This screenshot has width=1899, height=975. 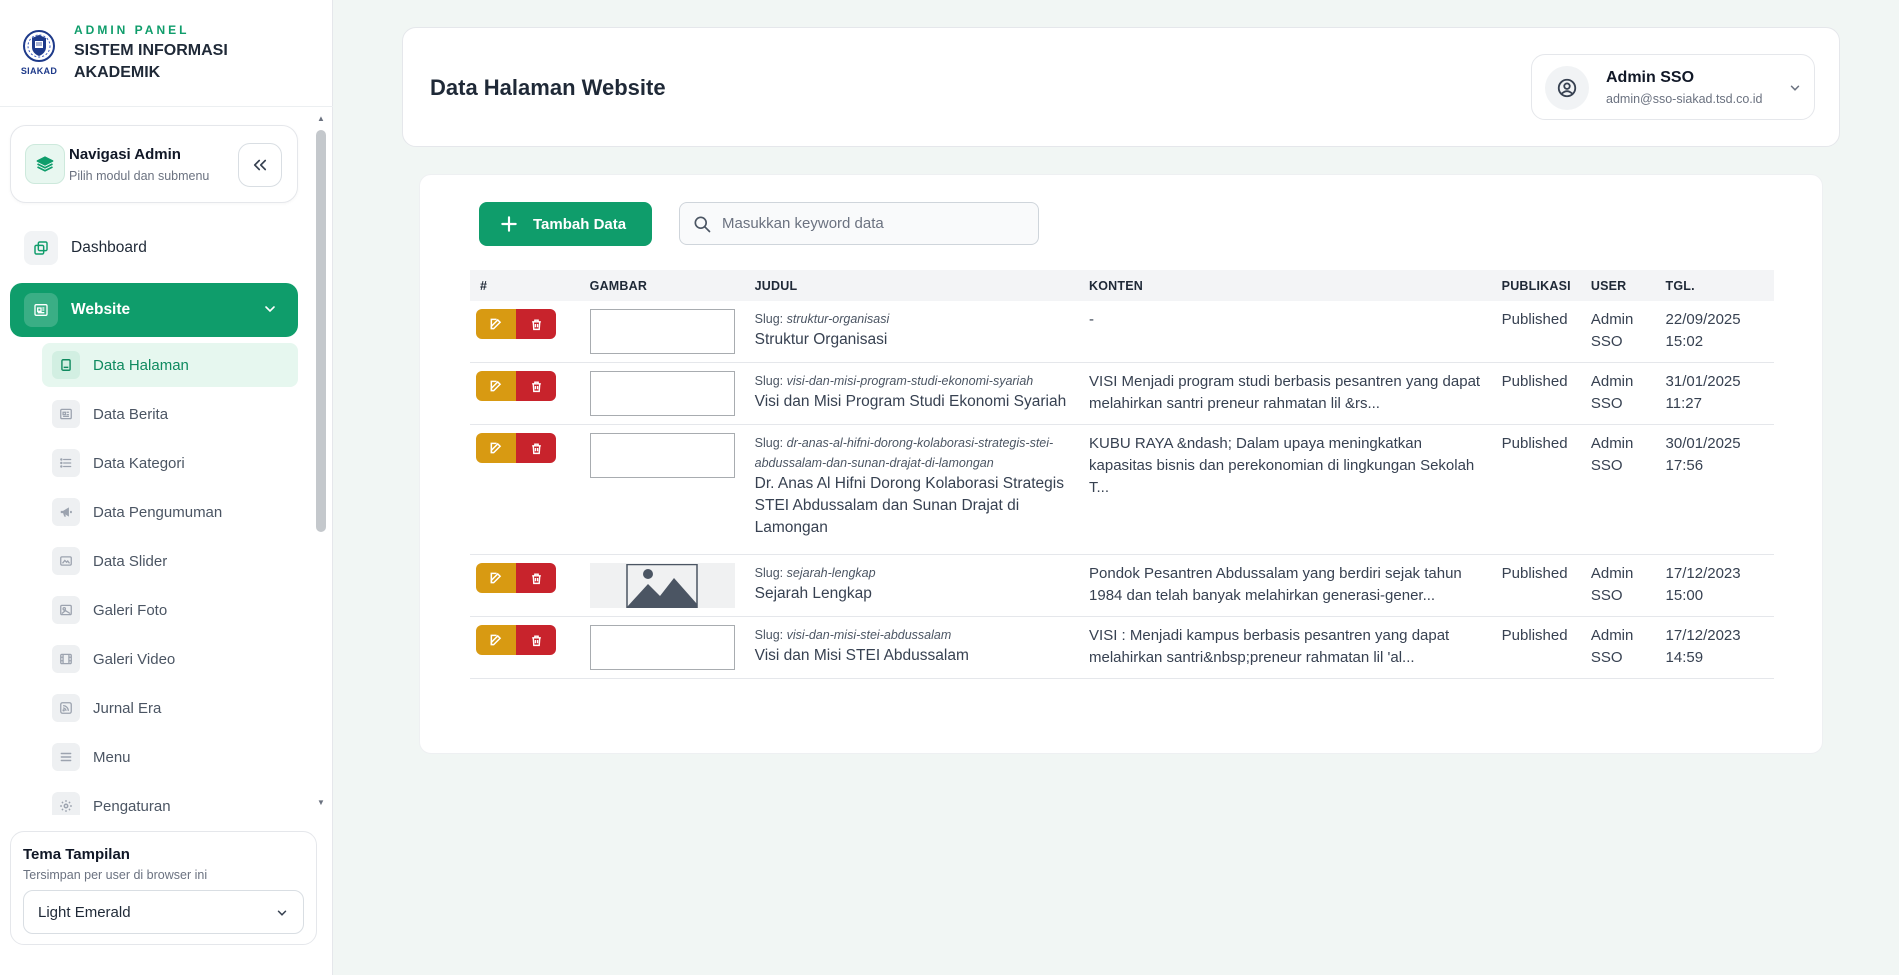 I want to click on sidebar-subitem-jurnal-era: Jurnal Era, so click(x=170, y=708).